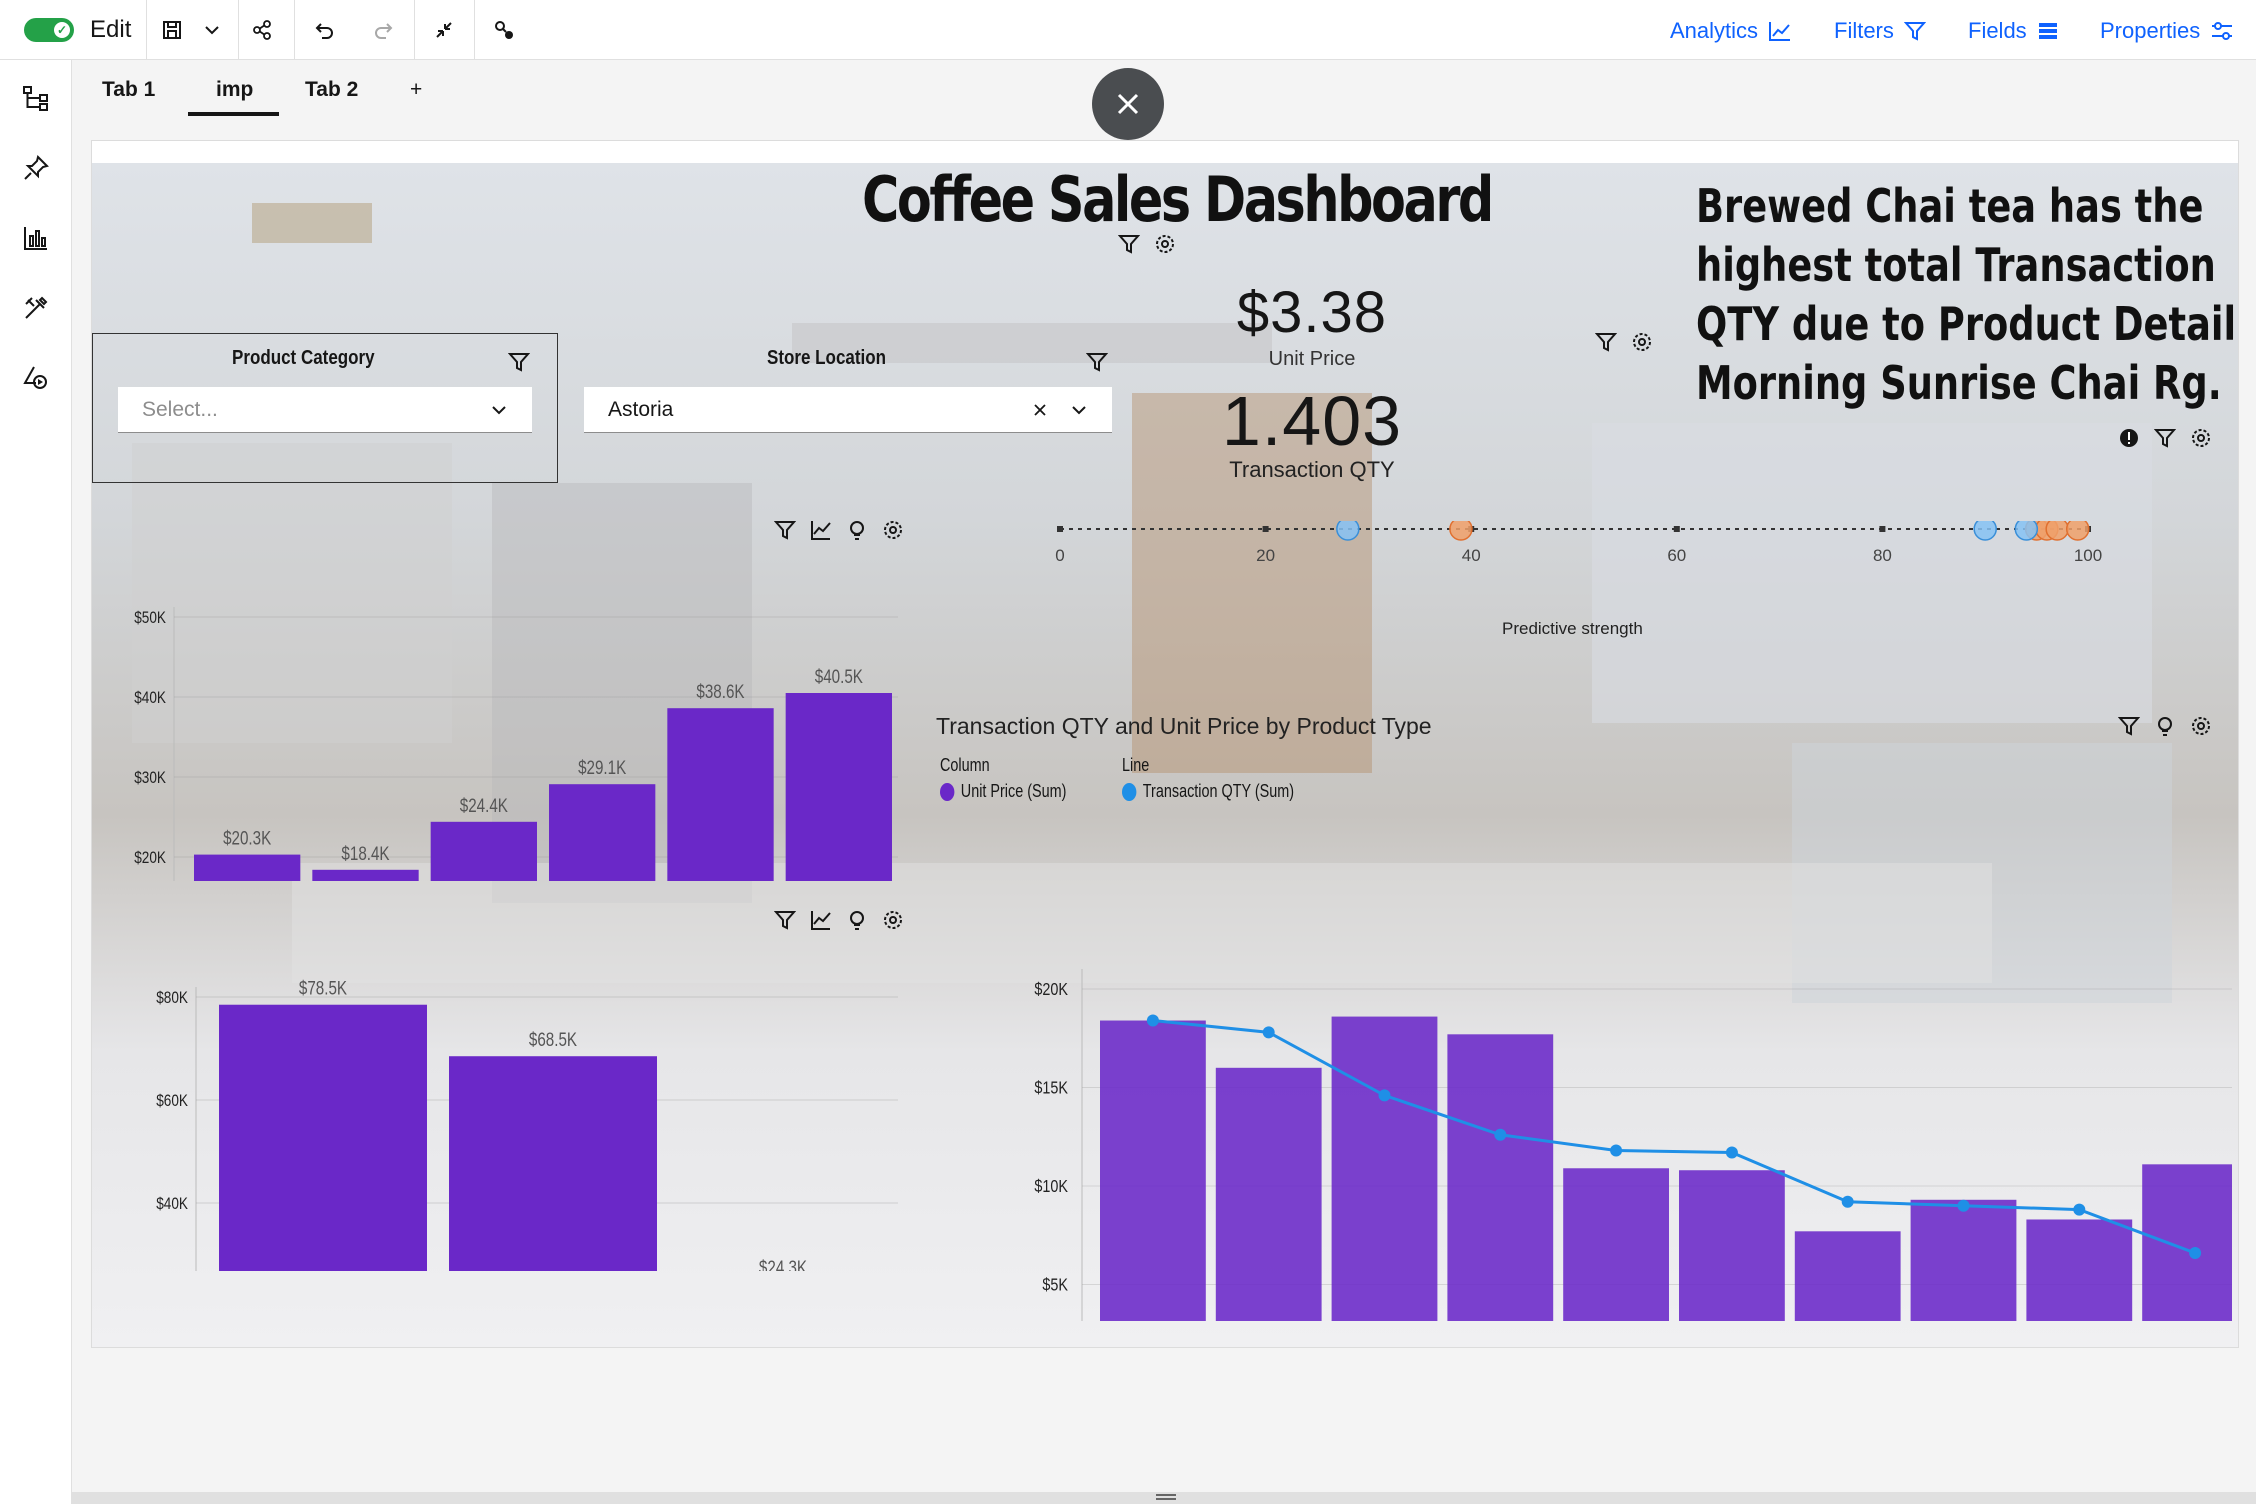 This screenshot has height=1504, width=2256. Describe the element at coordinates (1471, 555) in the screenshot. I see `tick-label: 40` at that location.